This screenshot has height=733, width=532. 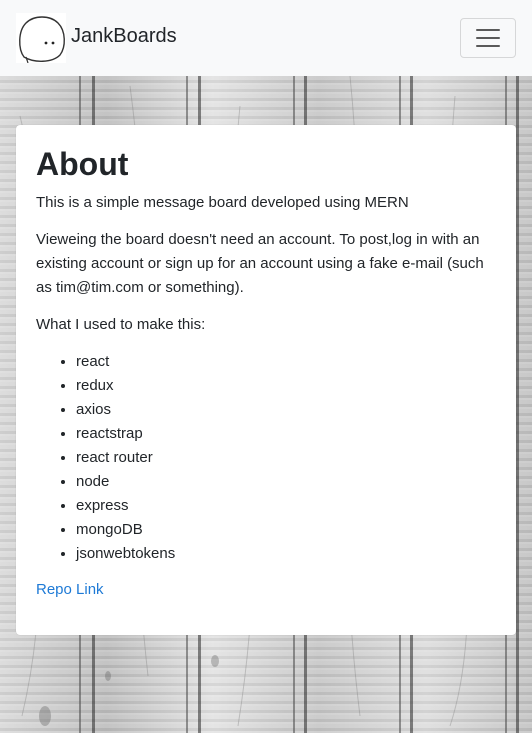 What do you see at coordinates (286, 434) in the screenshot?
I see `list-item: reactstrap` at bounding box center [286, 434].